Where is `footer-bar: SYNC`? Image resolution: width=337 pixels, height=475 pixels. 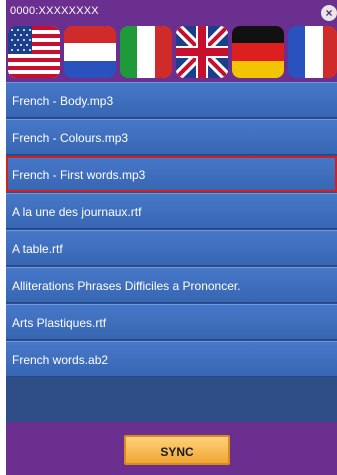
footer-bar: SYNC is located at coordinates (171, 448).